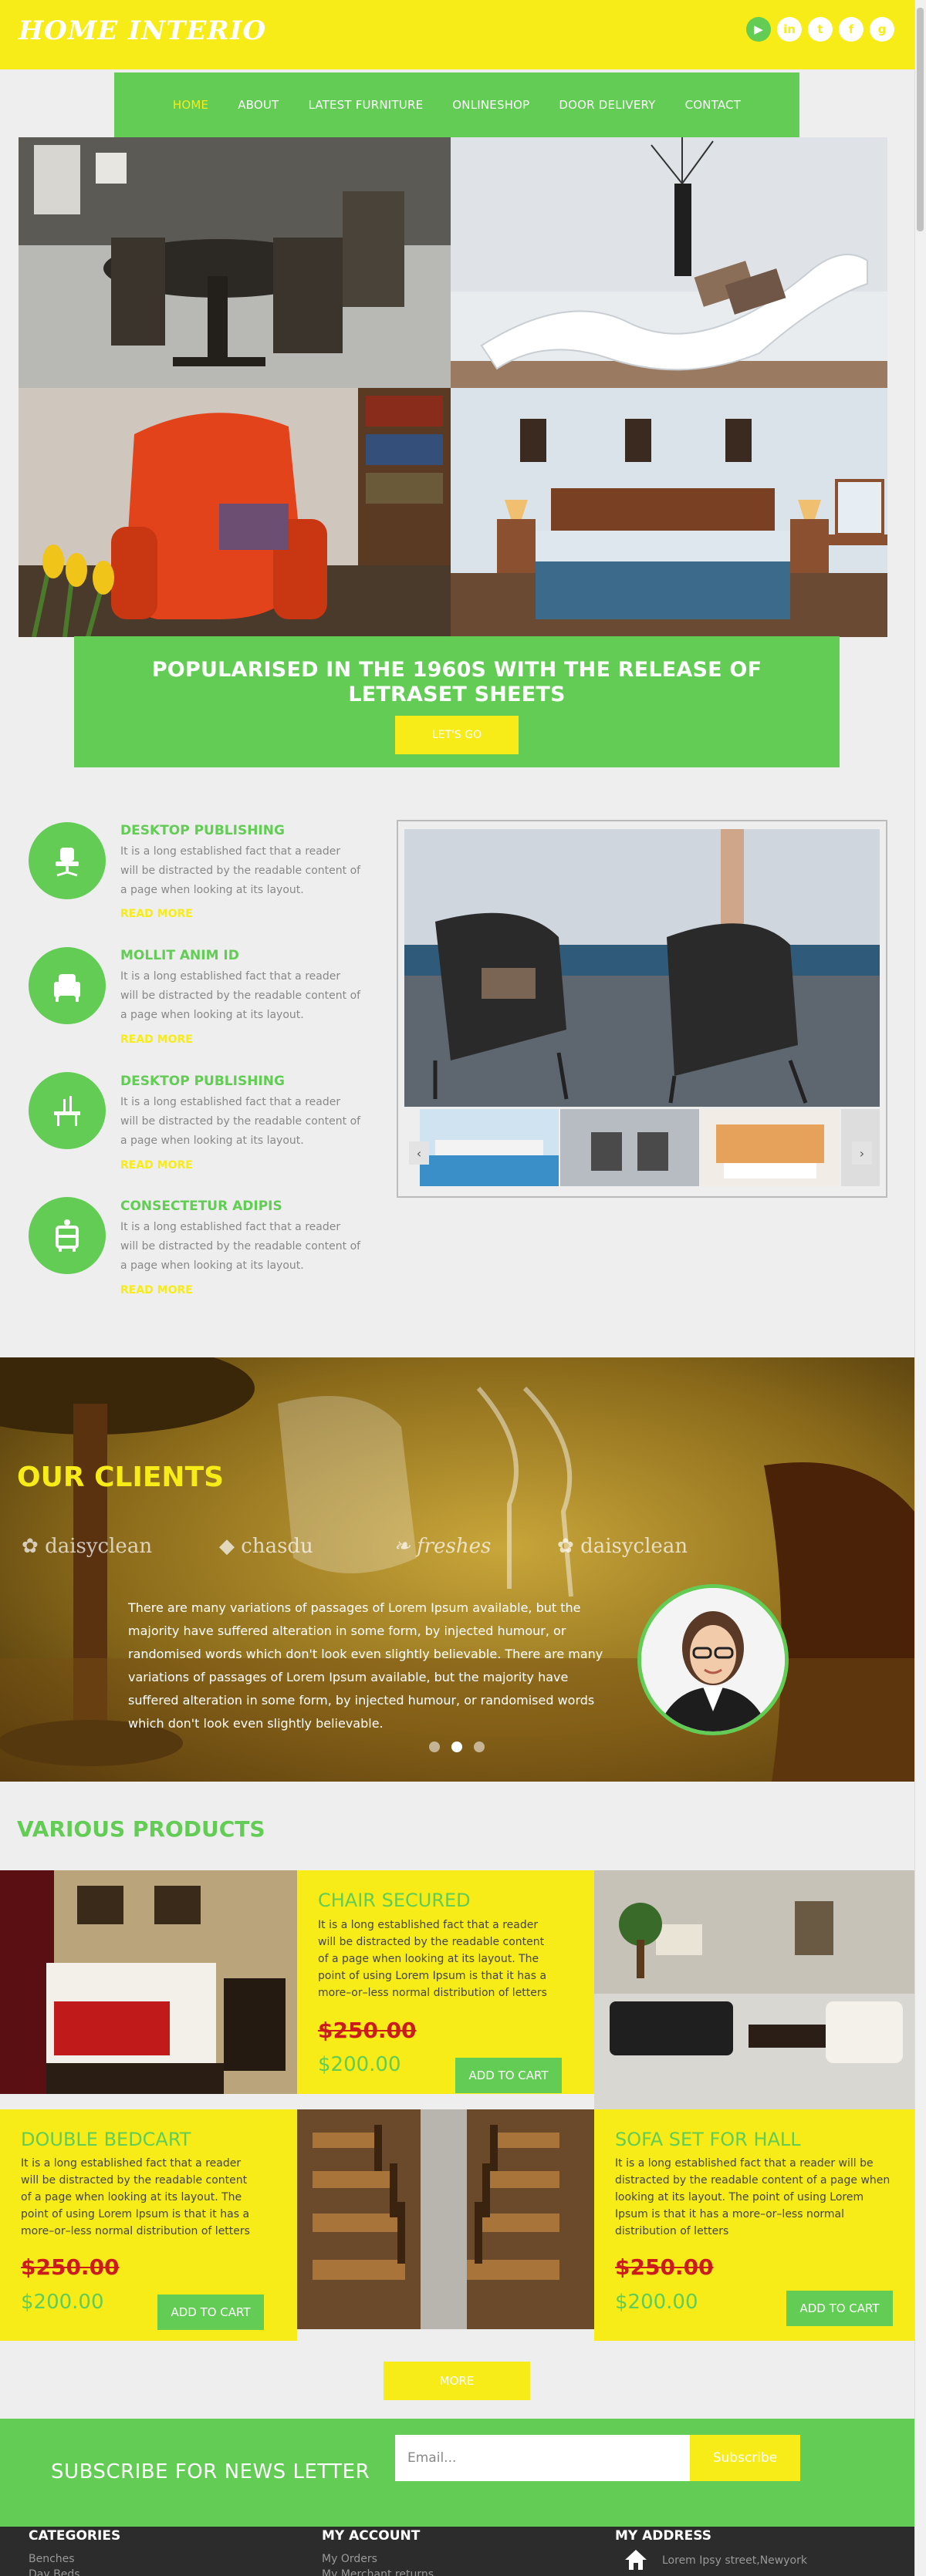 This screenshot has width=926, height=2576. What do you see at coordinates (106, 2139) in the screenshot?
I see `product-title: DOUBLE BEDCART` at bounding box center [106, 2139].